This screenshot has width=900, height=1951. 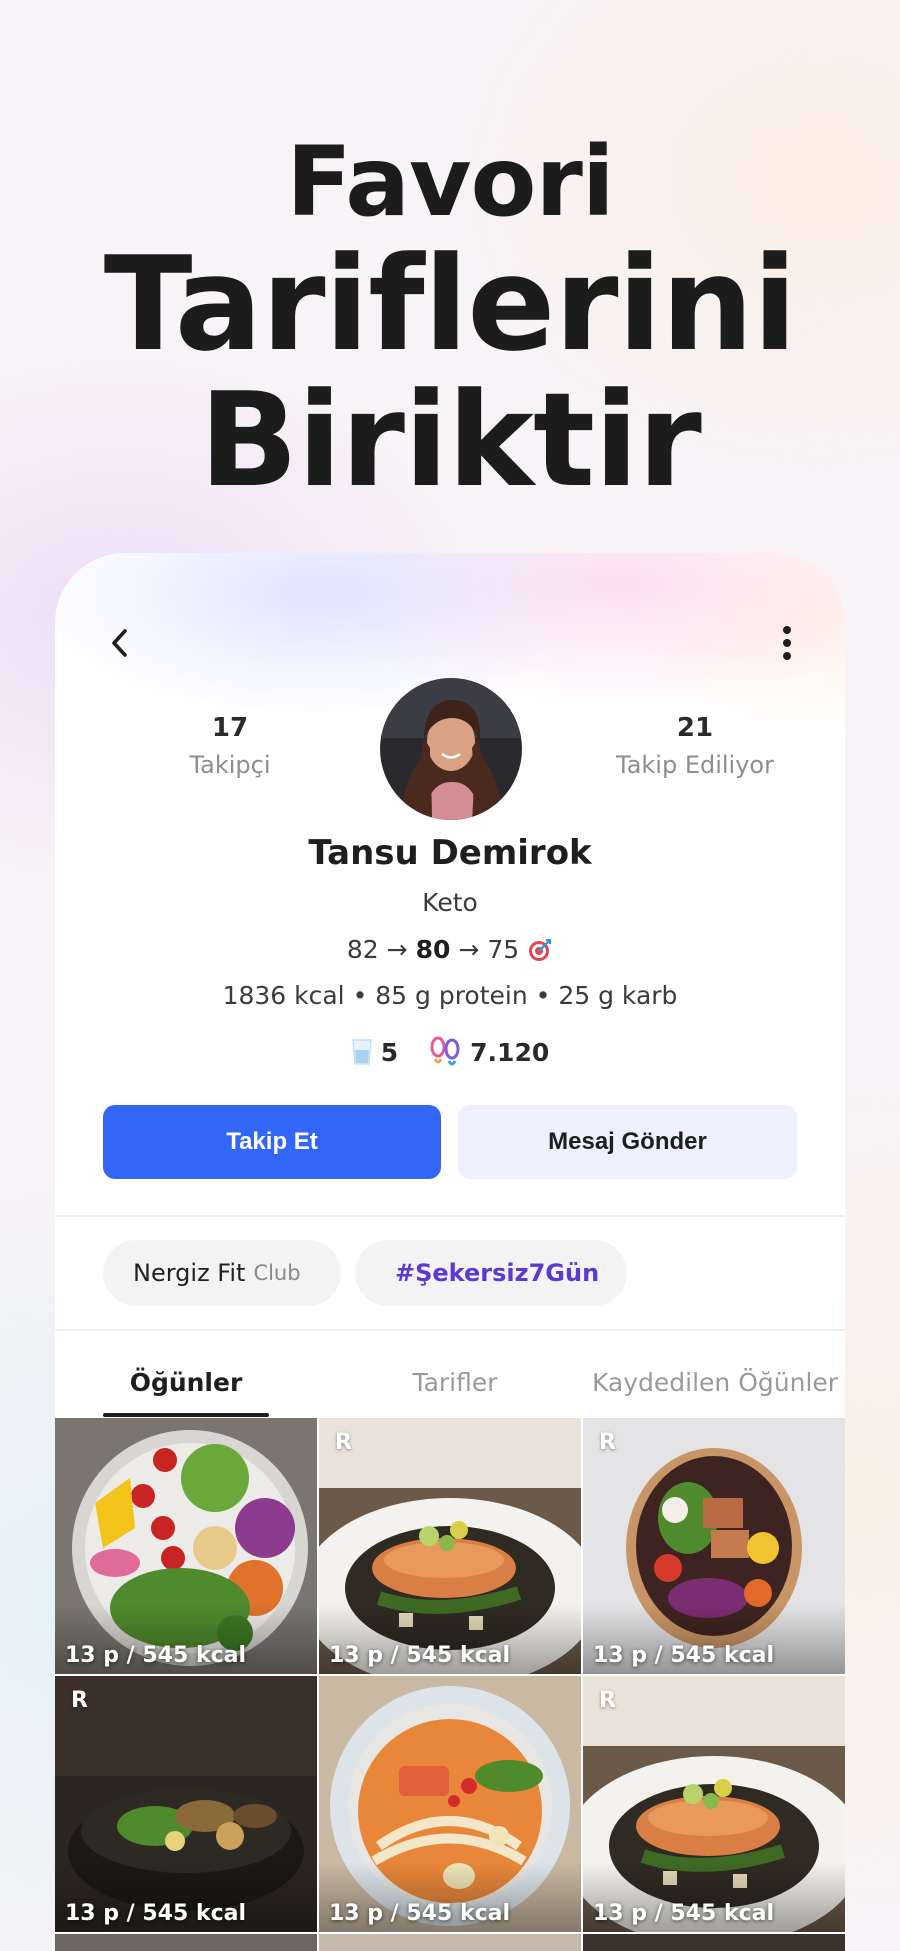 What do you see at coordinates (450, 995) in the screenshot?
I see `daily-macros: 1836 kcal • 85 g protein • 25 g karb` at bounding box center [450, 995].